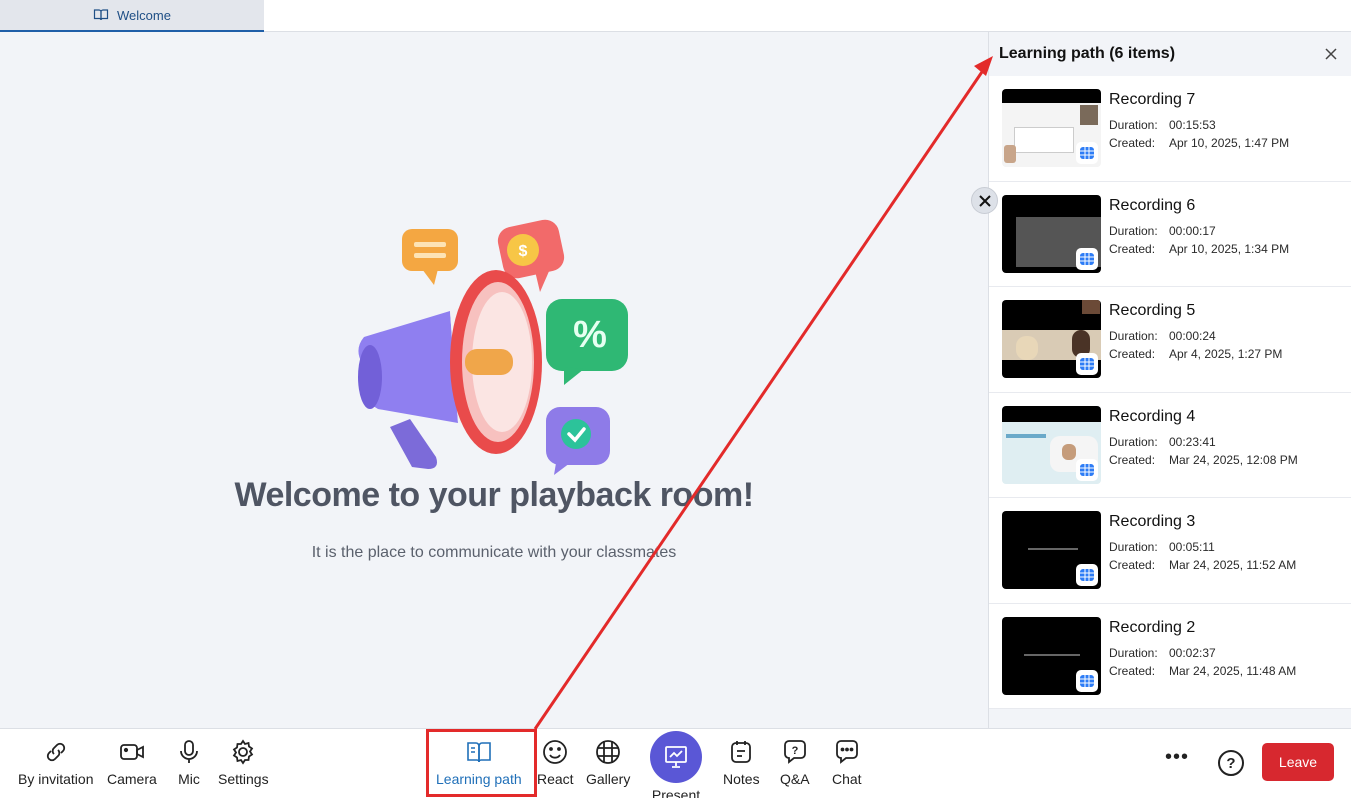 This screenshot has height=798, width=1351. I want to click on react-label: React, so click(555, 779).